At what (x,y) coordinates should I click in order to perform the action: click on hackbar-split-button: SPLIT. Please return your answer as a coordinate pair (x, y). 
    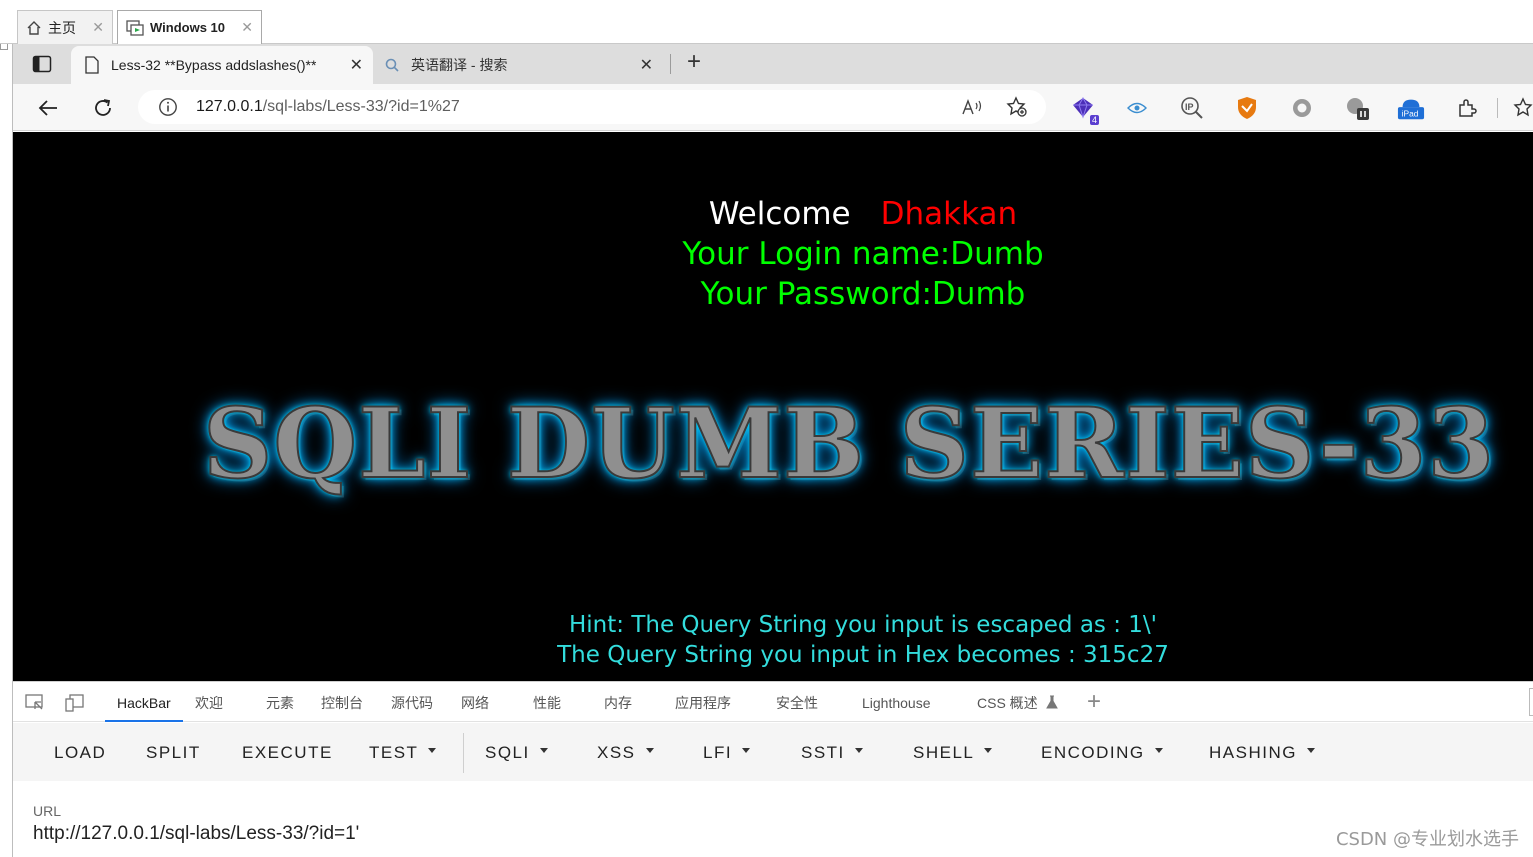
    Looking at the image, I should click on (173, 752).